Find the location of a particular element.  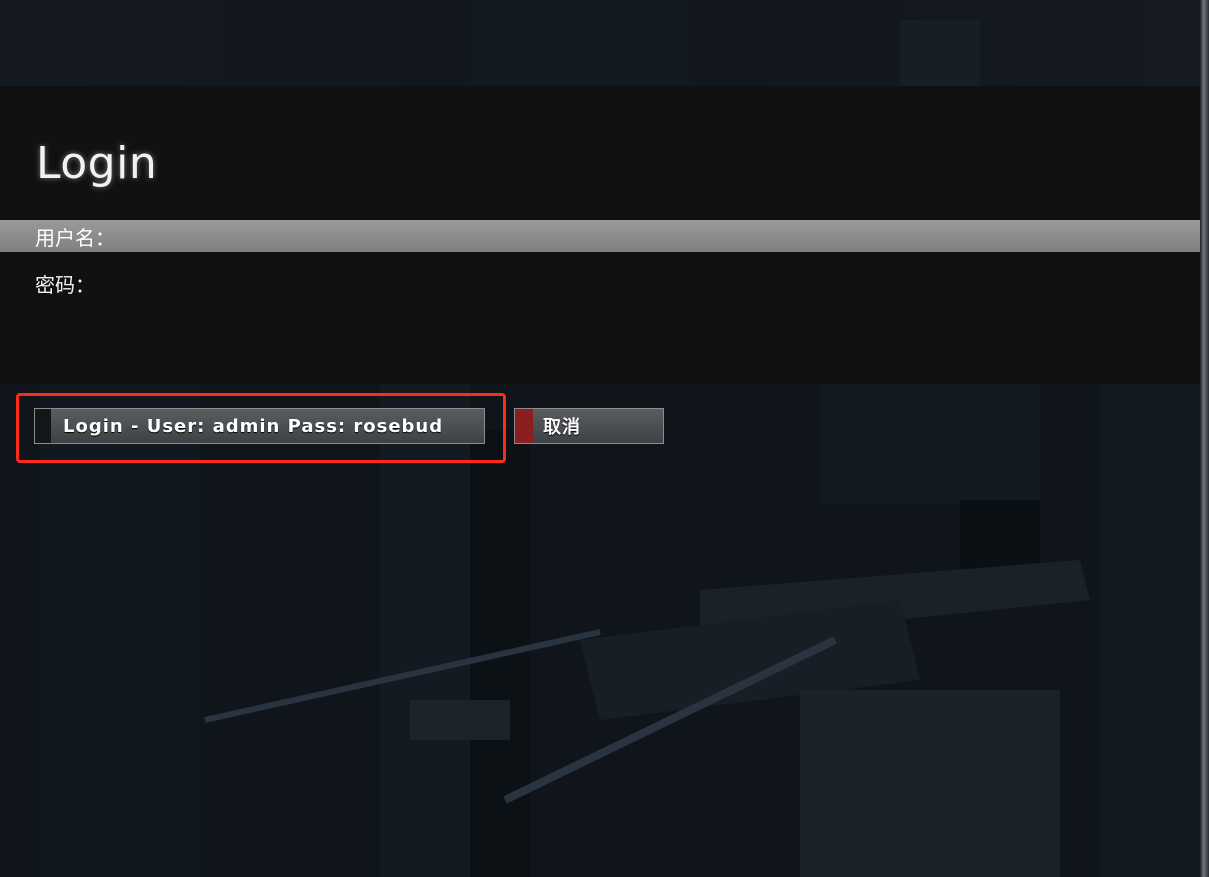

password-label: 密码： is located at coordinates (65, 284).